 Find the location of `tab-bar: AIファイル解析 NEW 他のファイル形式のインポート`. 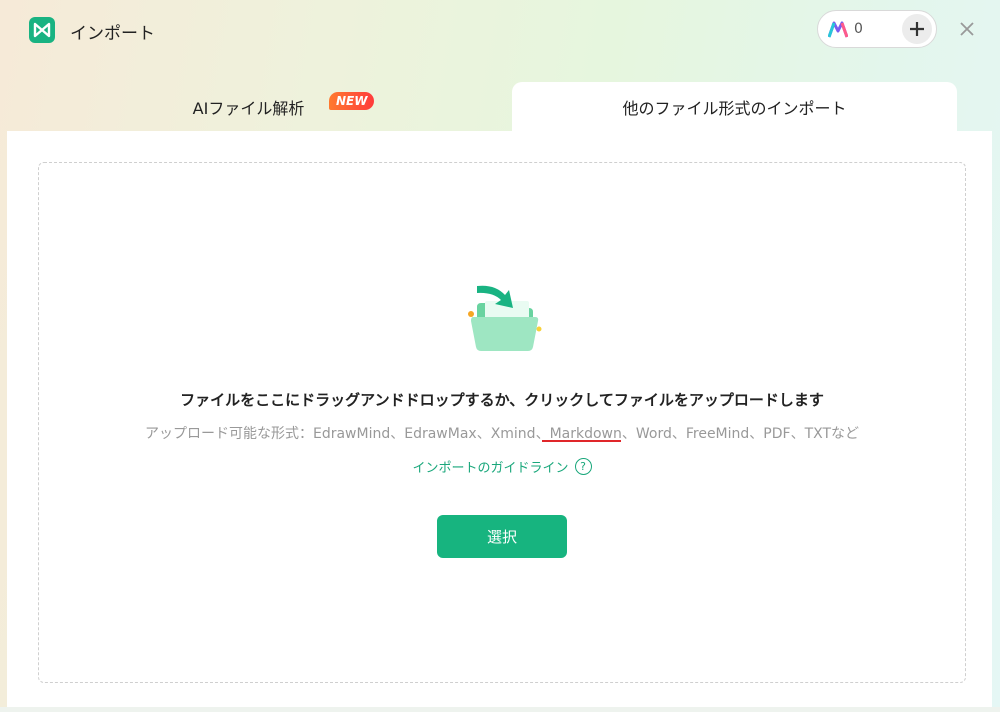

tab-bar: AIファイル解析 NEW 他のファイル形式のインポート is located at coordinates (499, 106).